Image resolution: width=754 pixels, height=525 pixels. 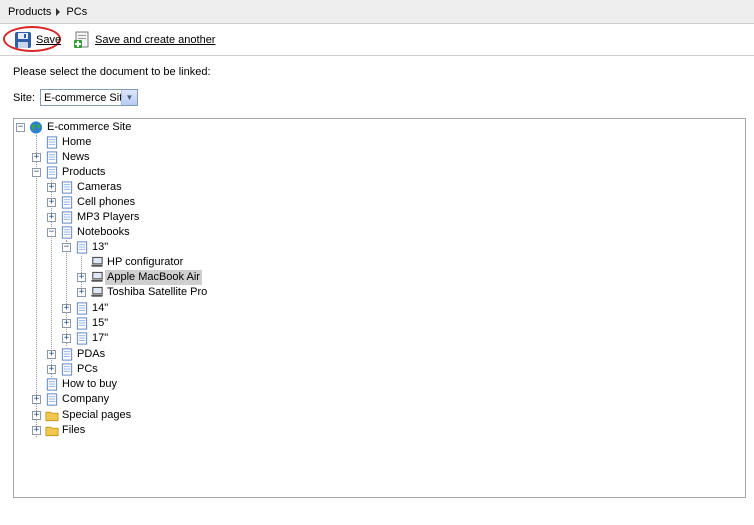 What do you see at coordinates (74, 430) in the screenshot?
I see `tree-label: Files` at bounding box center [74, 430].